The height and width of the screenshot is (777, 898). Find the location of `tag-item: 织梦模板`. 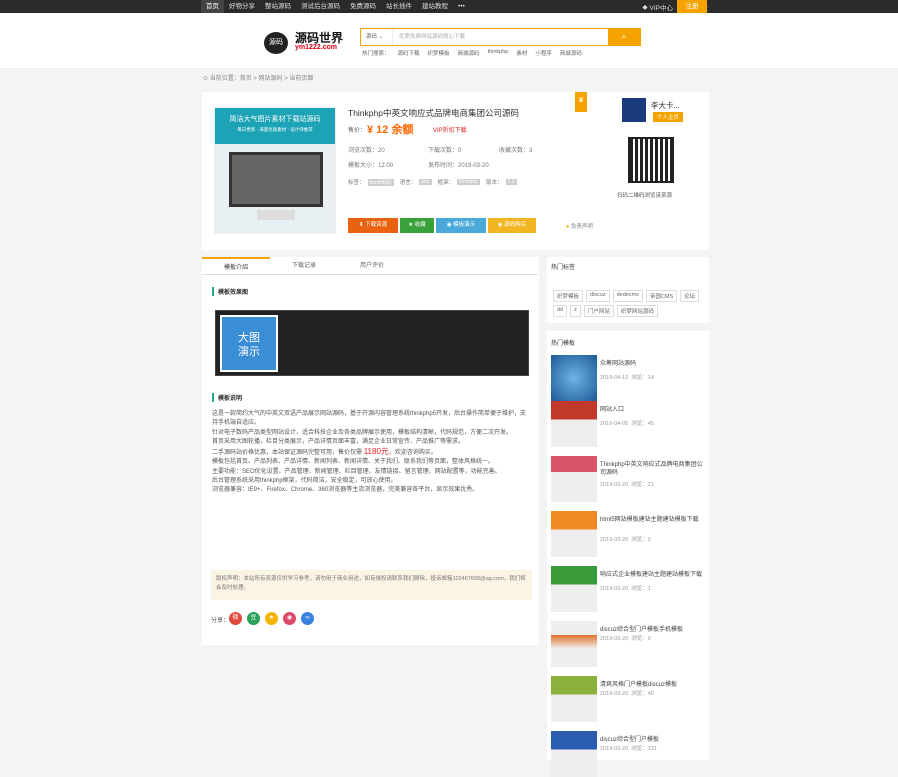

tag-item: 织梦模板 is located at coordinates (568, 296).